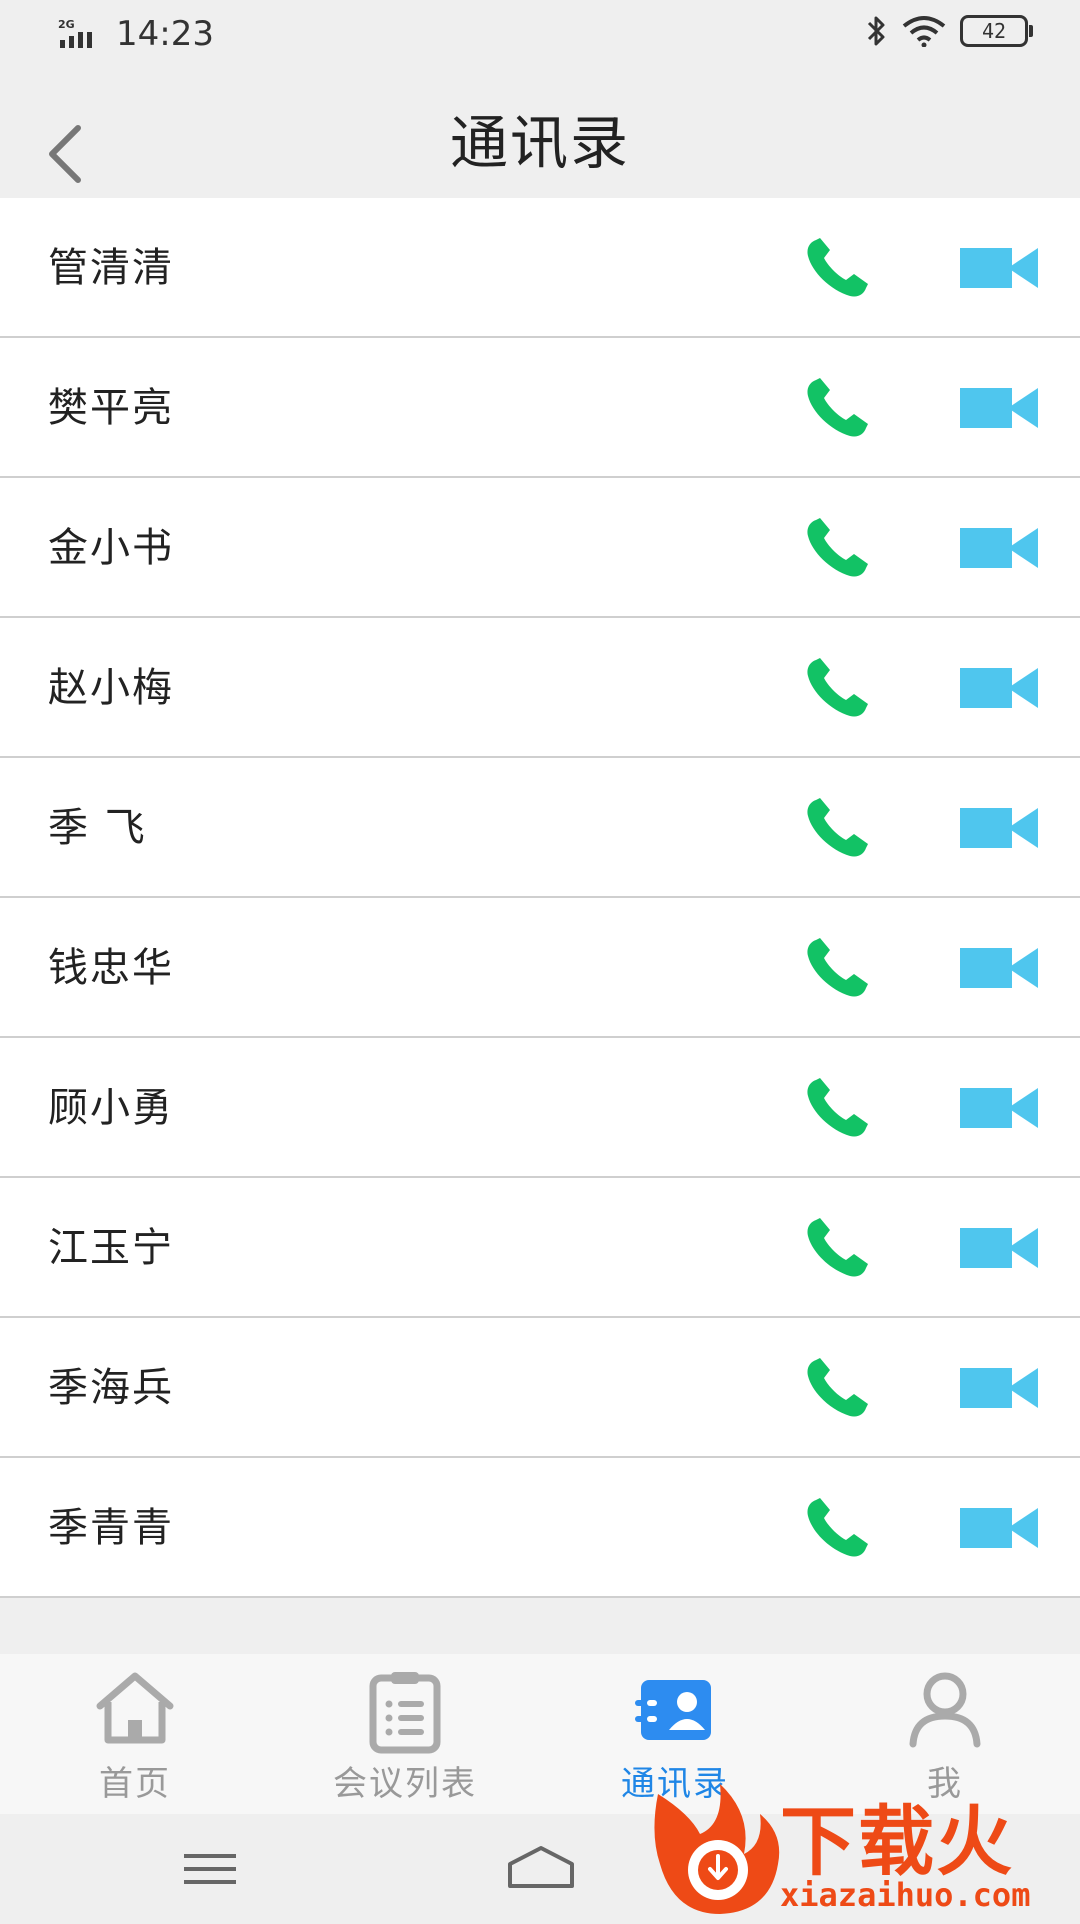  Describe the element at coordinates (996, 31) in the screenshot. I see `battery-indicator: 42` at that location.